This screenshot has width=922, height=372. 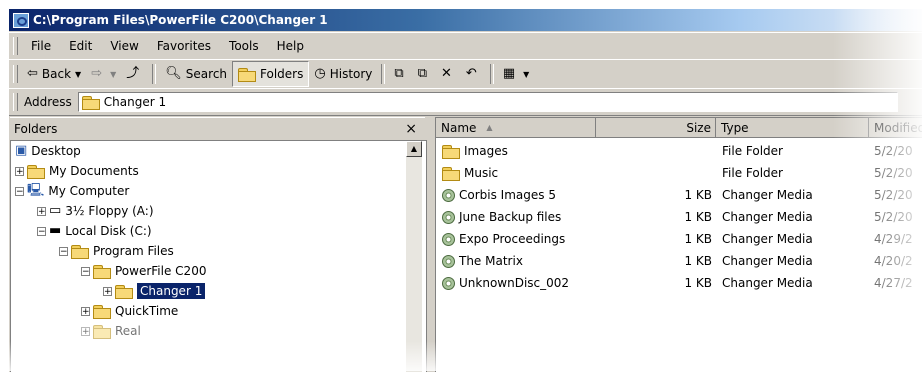 I want to click on list-item: June Backup files 1 KB Changer Media 5/2/20, so click(x=679, y=217).